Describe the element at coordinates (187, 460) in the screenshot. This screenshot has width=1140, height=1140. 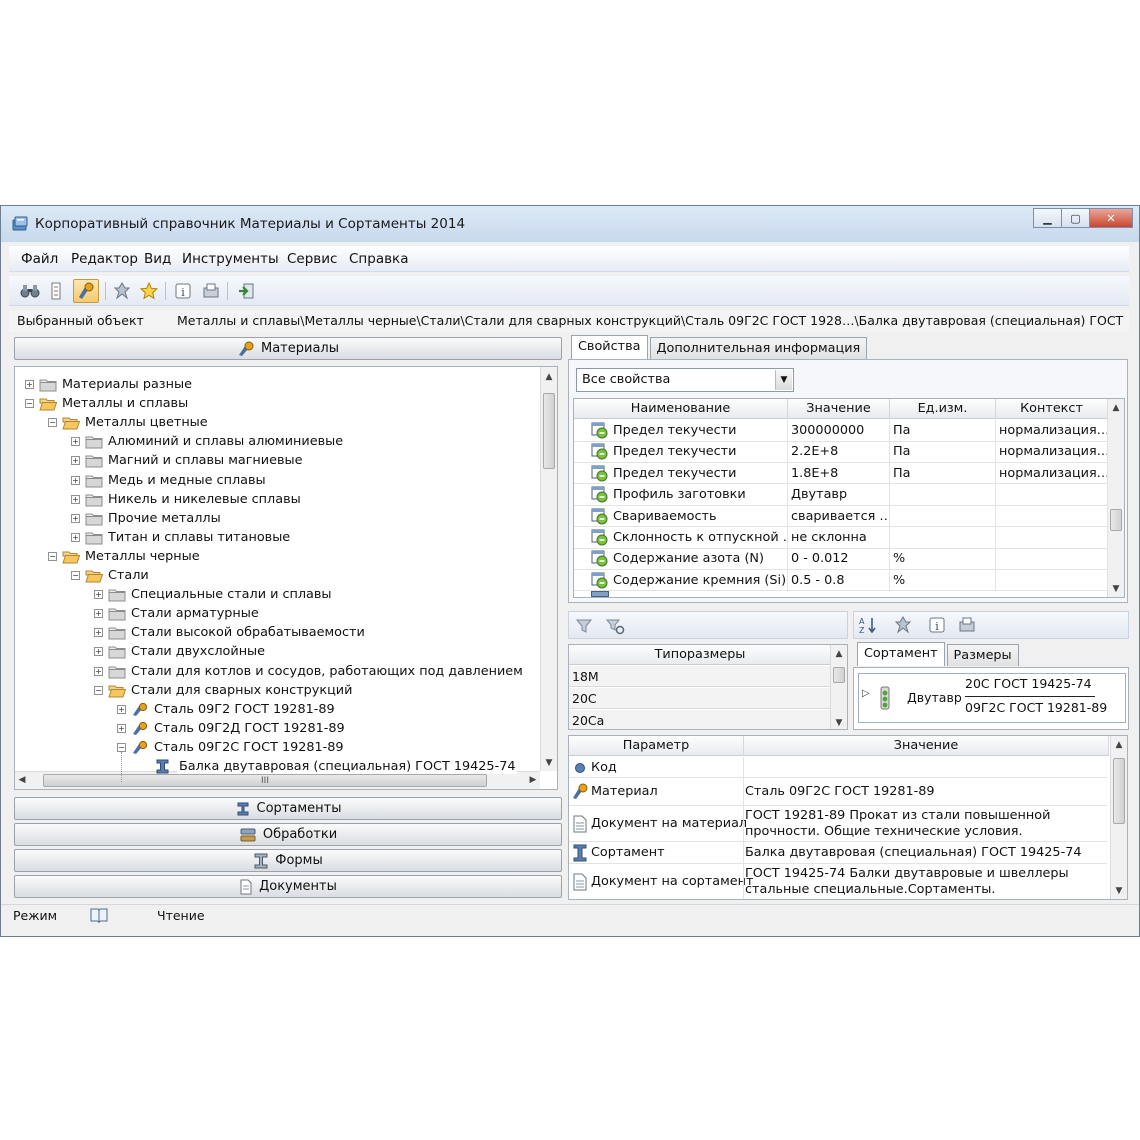
I see `tree-item: + Магний и сплавы магниевые` at that location.